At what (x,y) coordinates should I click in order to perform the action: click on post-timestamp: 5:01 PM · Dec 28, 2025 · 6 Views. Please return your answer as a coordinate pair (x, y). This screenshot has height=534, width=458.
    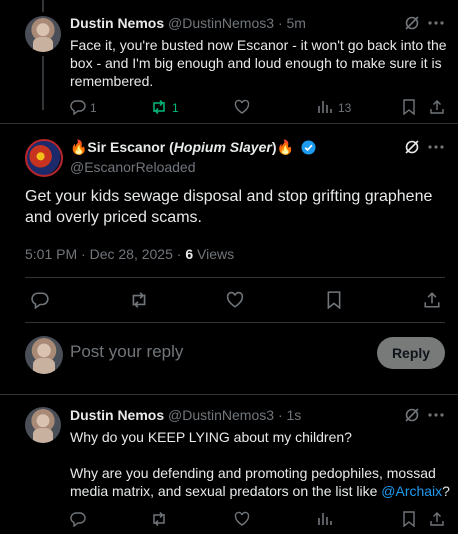
    Looking at the image, I should click on (129, 254).